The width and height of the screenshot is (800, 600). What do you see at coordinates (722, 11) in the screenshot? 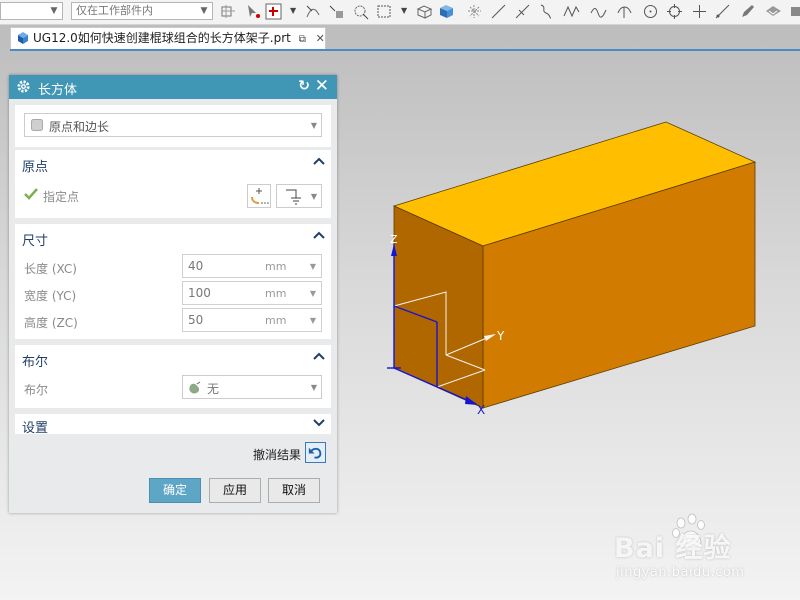
I see `measure-line-icon` at bounding box center [722, 11].